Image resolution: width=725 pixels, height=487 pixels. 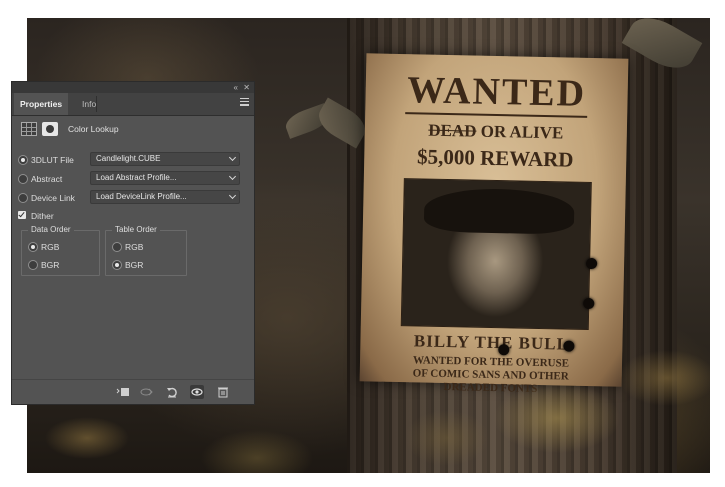 What do you see at coordinates (50, 129) in the screenshot?
I see `layer-mask-icon` at bounding box center [50, 129].